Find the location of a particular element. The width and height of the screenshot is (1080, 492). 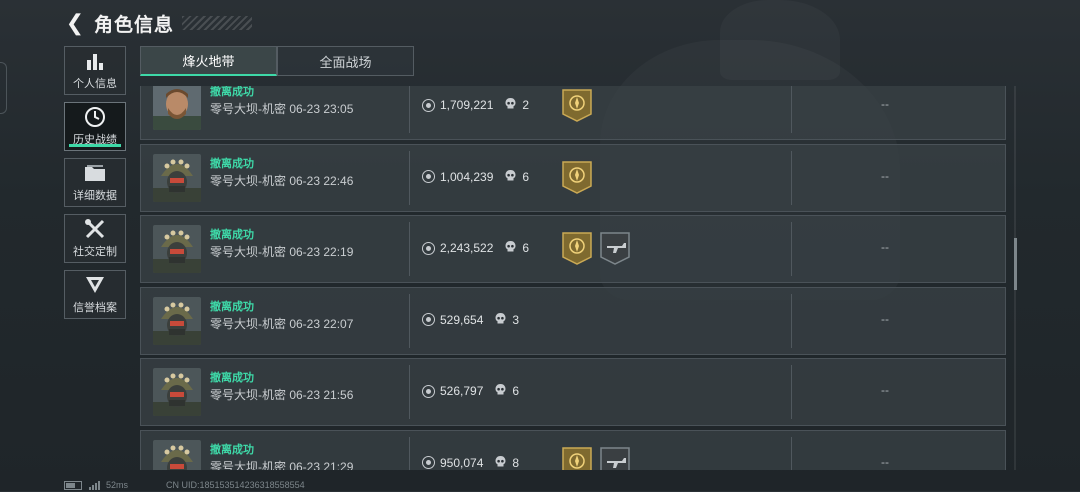

mode-tabs: 烽火地带 全面战场 is located at coordinates (277, 61).